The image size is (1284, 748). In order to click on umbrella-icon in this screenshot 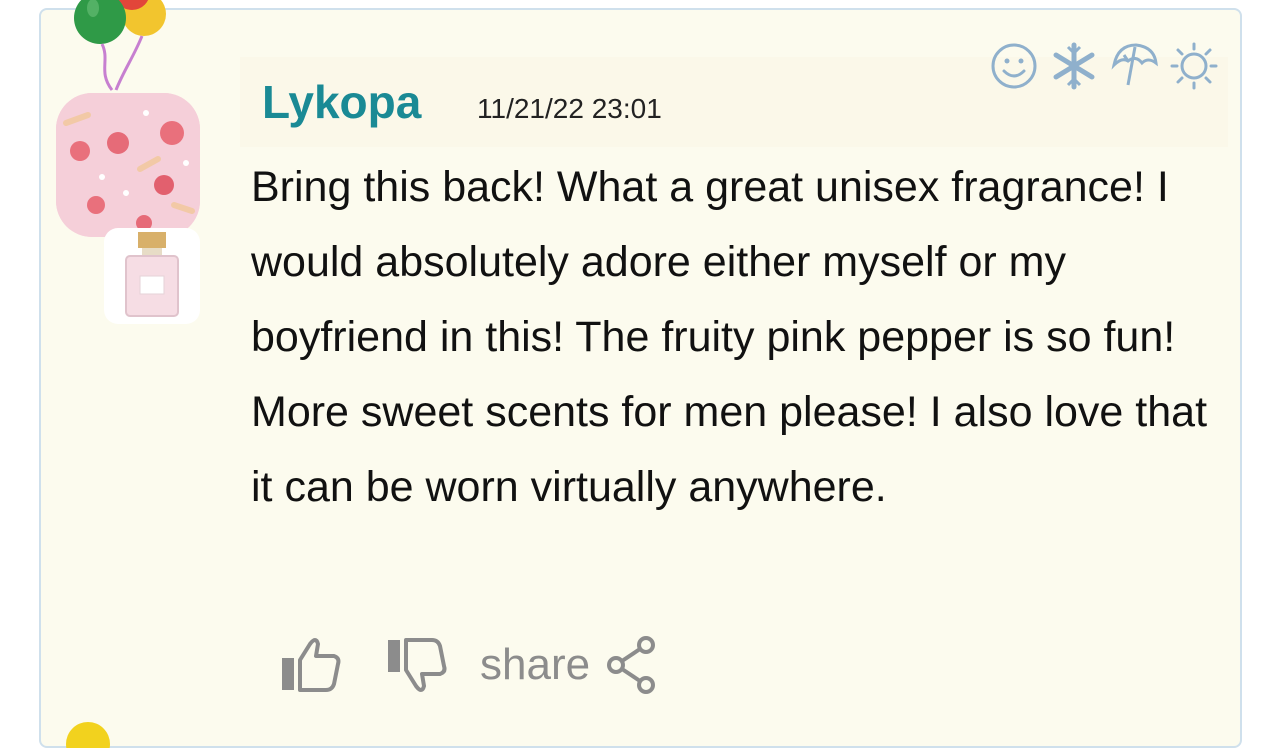, I will do `click(1134, 66)`.